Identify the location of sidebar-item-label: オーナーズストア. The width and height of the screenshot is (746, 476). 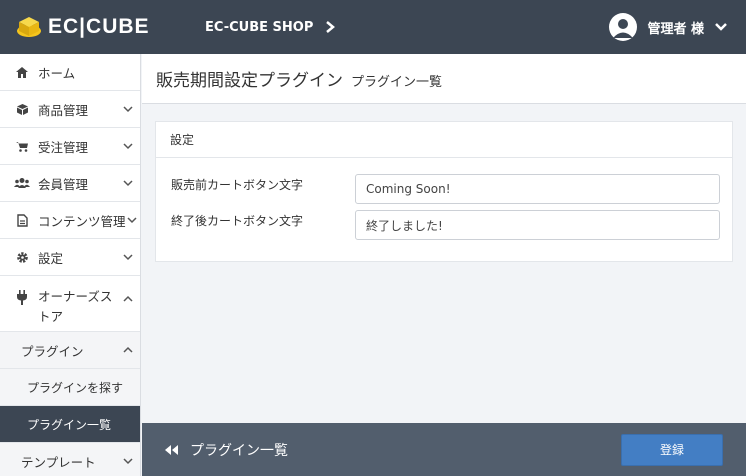
(75, 306).